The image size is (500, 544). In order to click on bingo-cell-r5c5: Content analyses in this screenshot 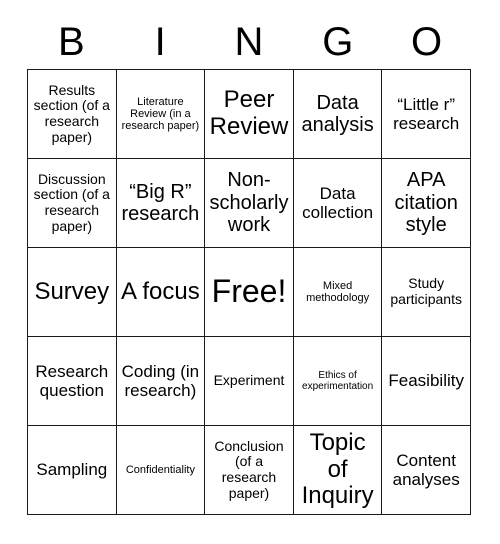, I will do `click(426, 470)`.